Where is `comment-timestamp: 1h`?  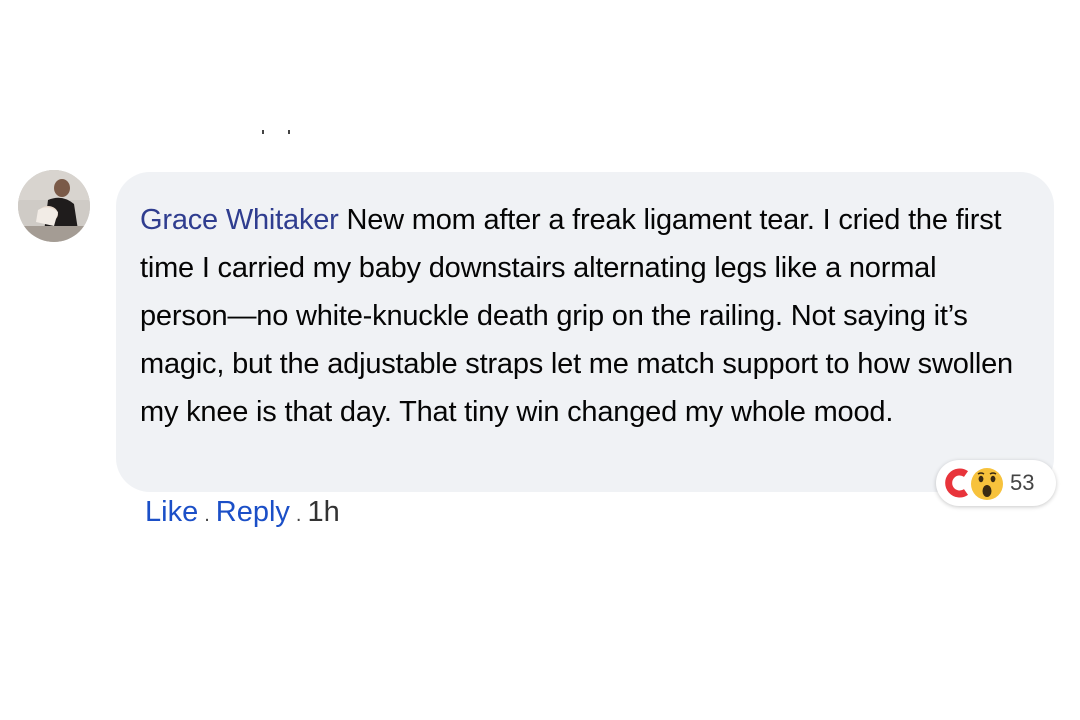
comment-timestamp: 1h is located at coordinates (323, 512).